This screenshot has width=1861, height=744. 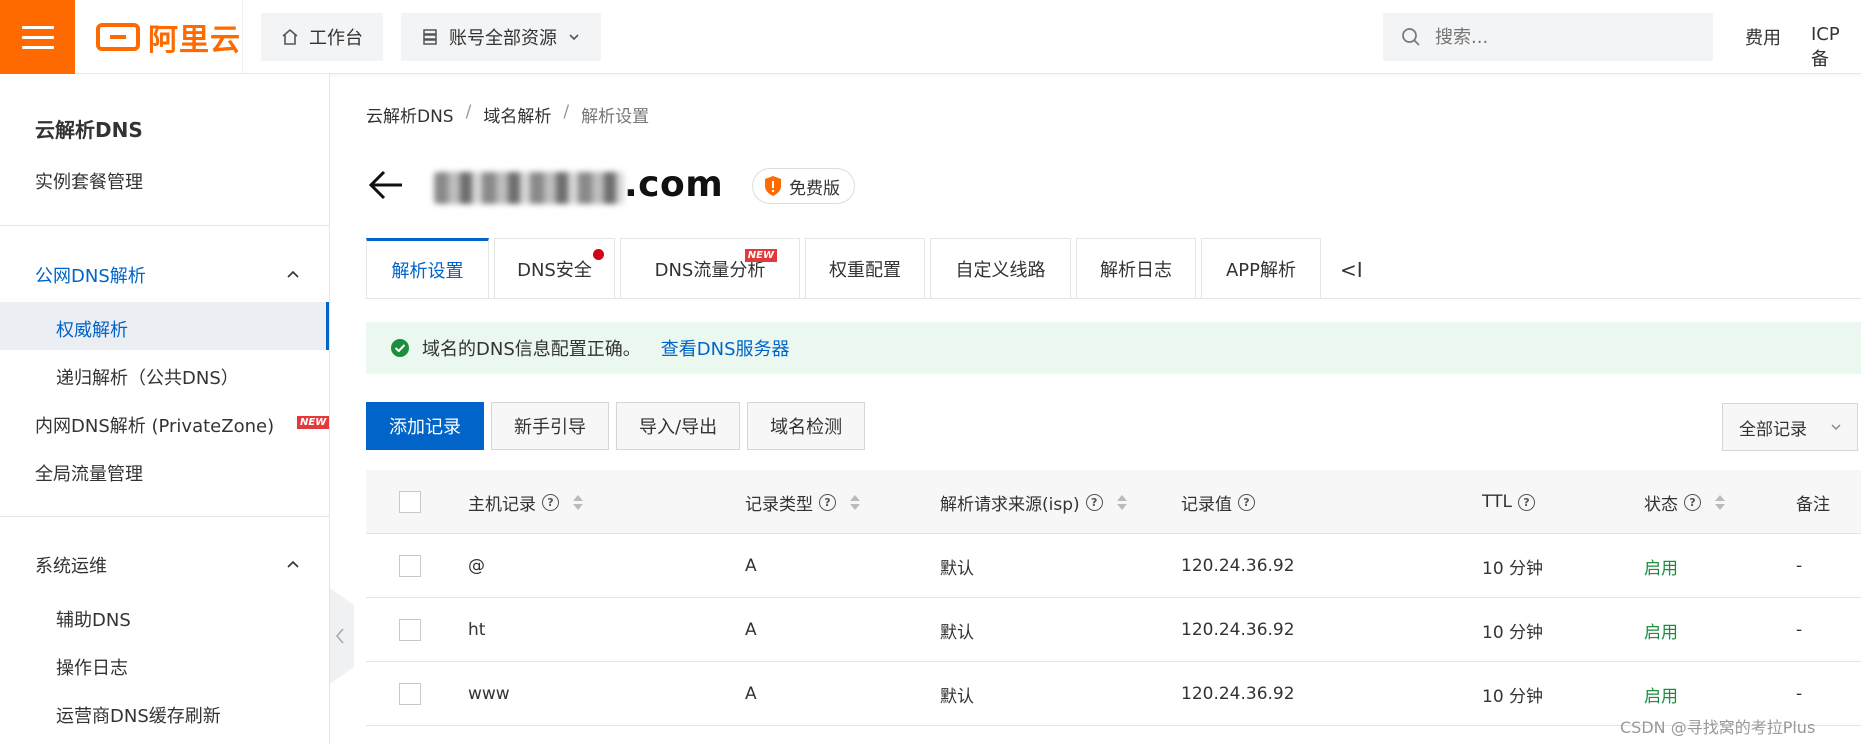 I want to click on tab-label: 解析日志, so click(x=1136, y=270).